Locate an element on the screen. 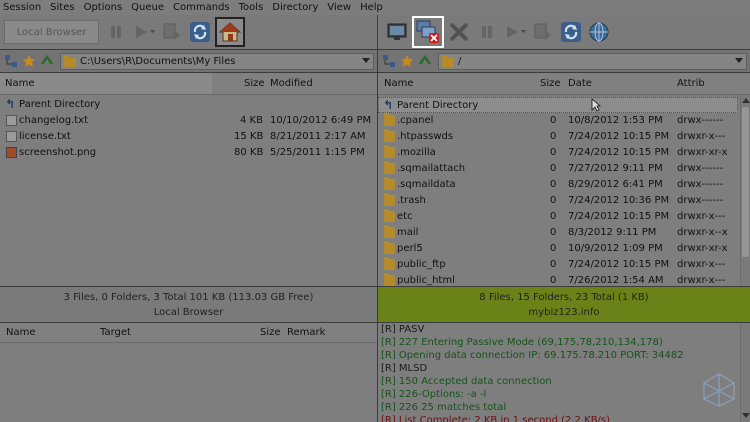  mouse-cursor-icon is located at coordinates (596, 105).